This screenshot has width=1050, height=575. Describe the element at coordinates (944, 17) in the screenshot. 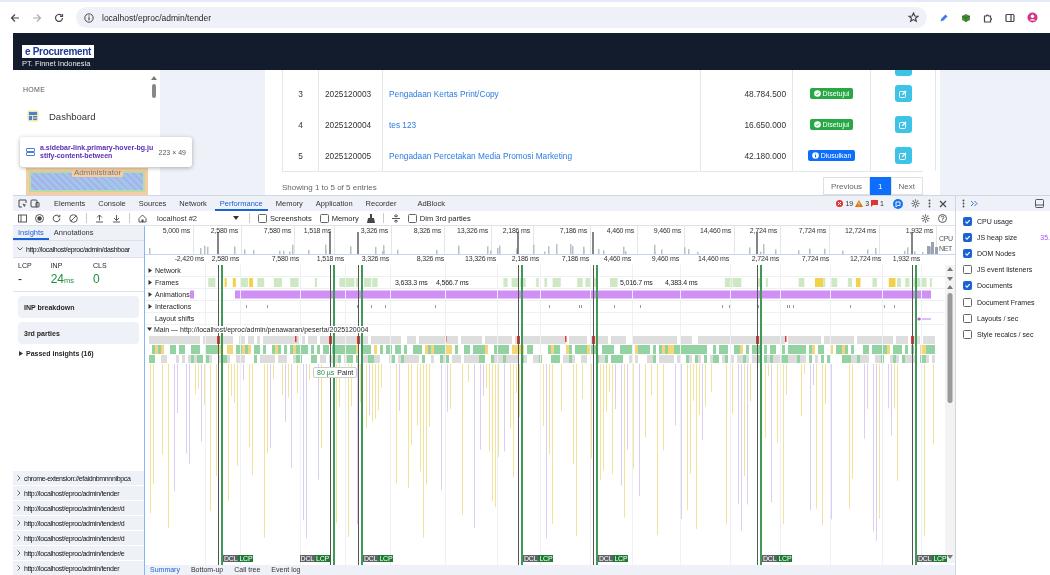

I see `pen-icon` at that location.